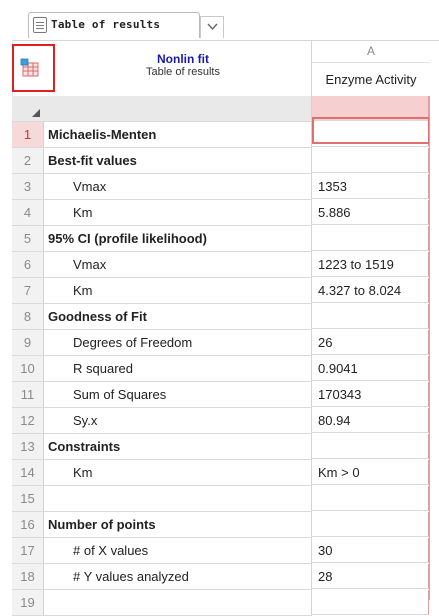 The image size is (439, 616). What do you see at coordinates (28, 239) in the screenshot?
I see `row-number: 5` at bounding box center [28, 239].